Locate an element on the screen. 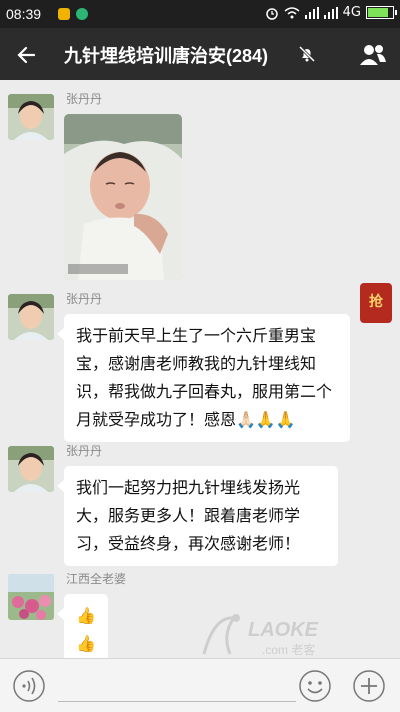  input-bar is located at coordinates (200, 685).